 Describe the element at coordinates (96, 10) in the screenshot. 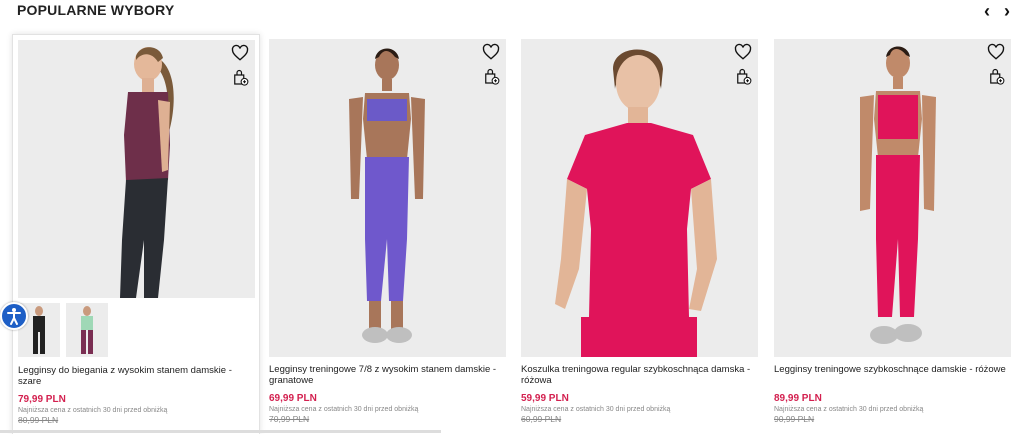

I see `section-title: POPULARNE WYBORY` at that location.